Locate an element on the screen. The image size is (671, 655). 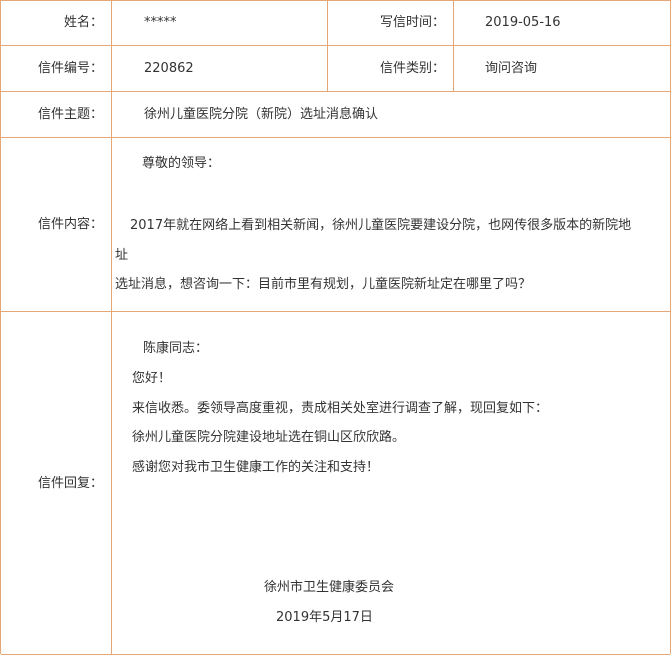
reply-line-1: 来信收悉。委领导高度重视，责成相关处室进行调查了解，现回复如下： is located at coordinates (340, 408).